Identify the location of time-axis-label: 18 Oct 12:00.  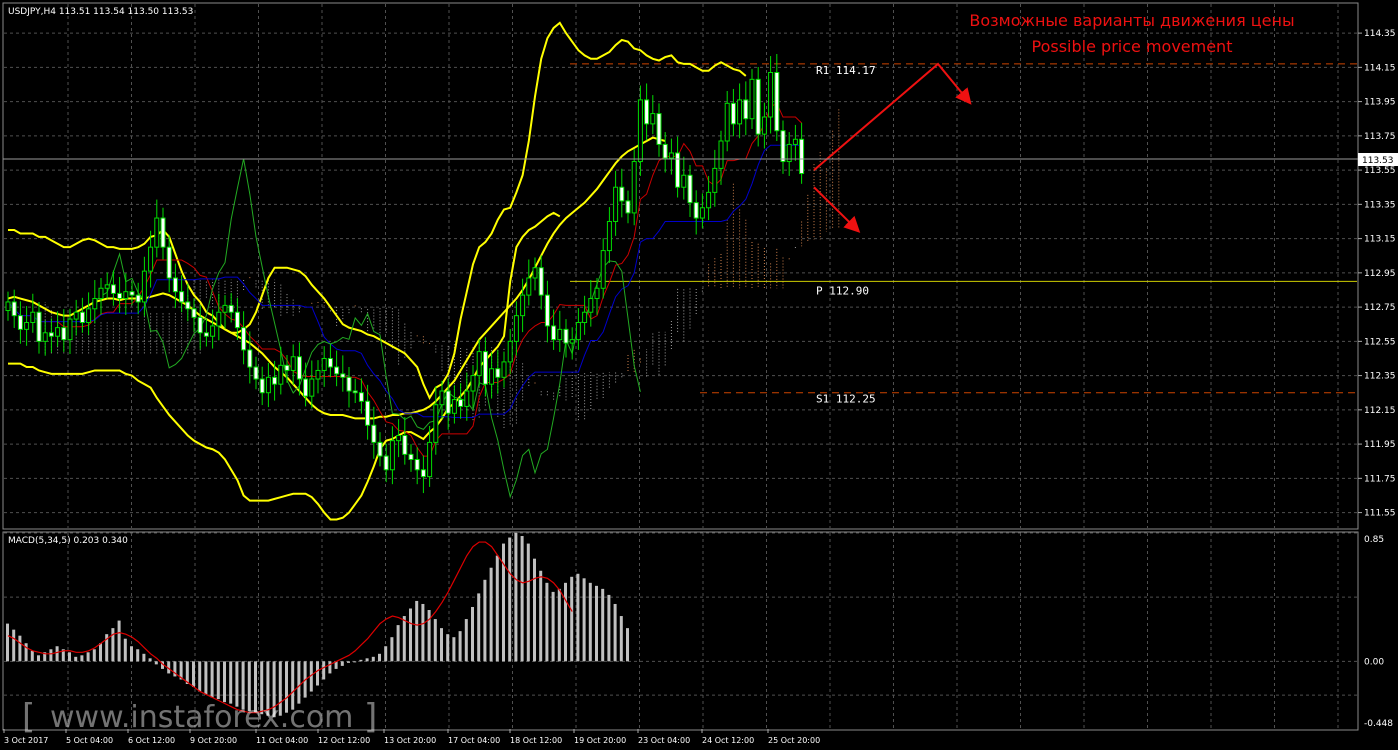
(536, 740).